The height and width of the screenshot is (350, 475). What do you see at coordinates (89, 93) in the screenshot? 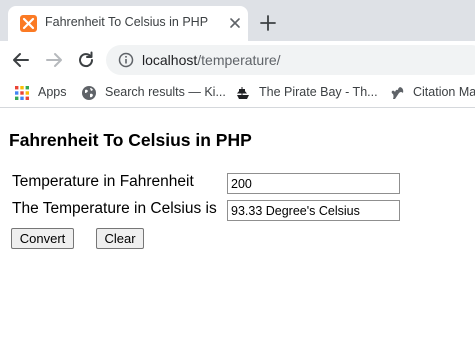
I see `globe-icon` at bounding box center [89, 93].